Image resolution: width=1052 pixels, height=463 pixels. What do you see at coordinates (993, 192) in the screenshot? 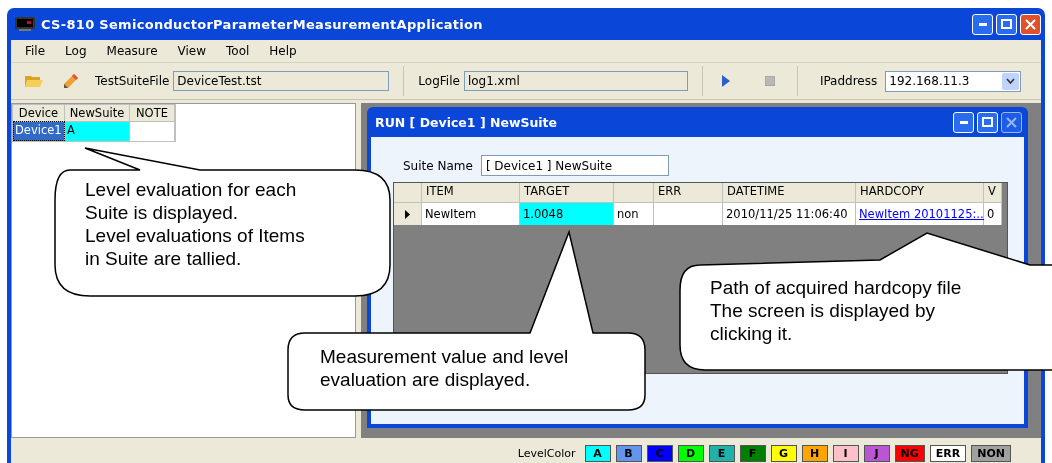
I see `column-header: V` at bounding box center [993, 192].